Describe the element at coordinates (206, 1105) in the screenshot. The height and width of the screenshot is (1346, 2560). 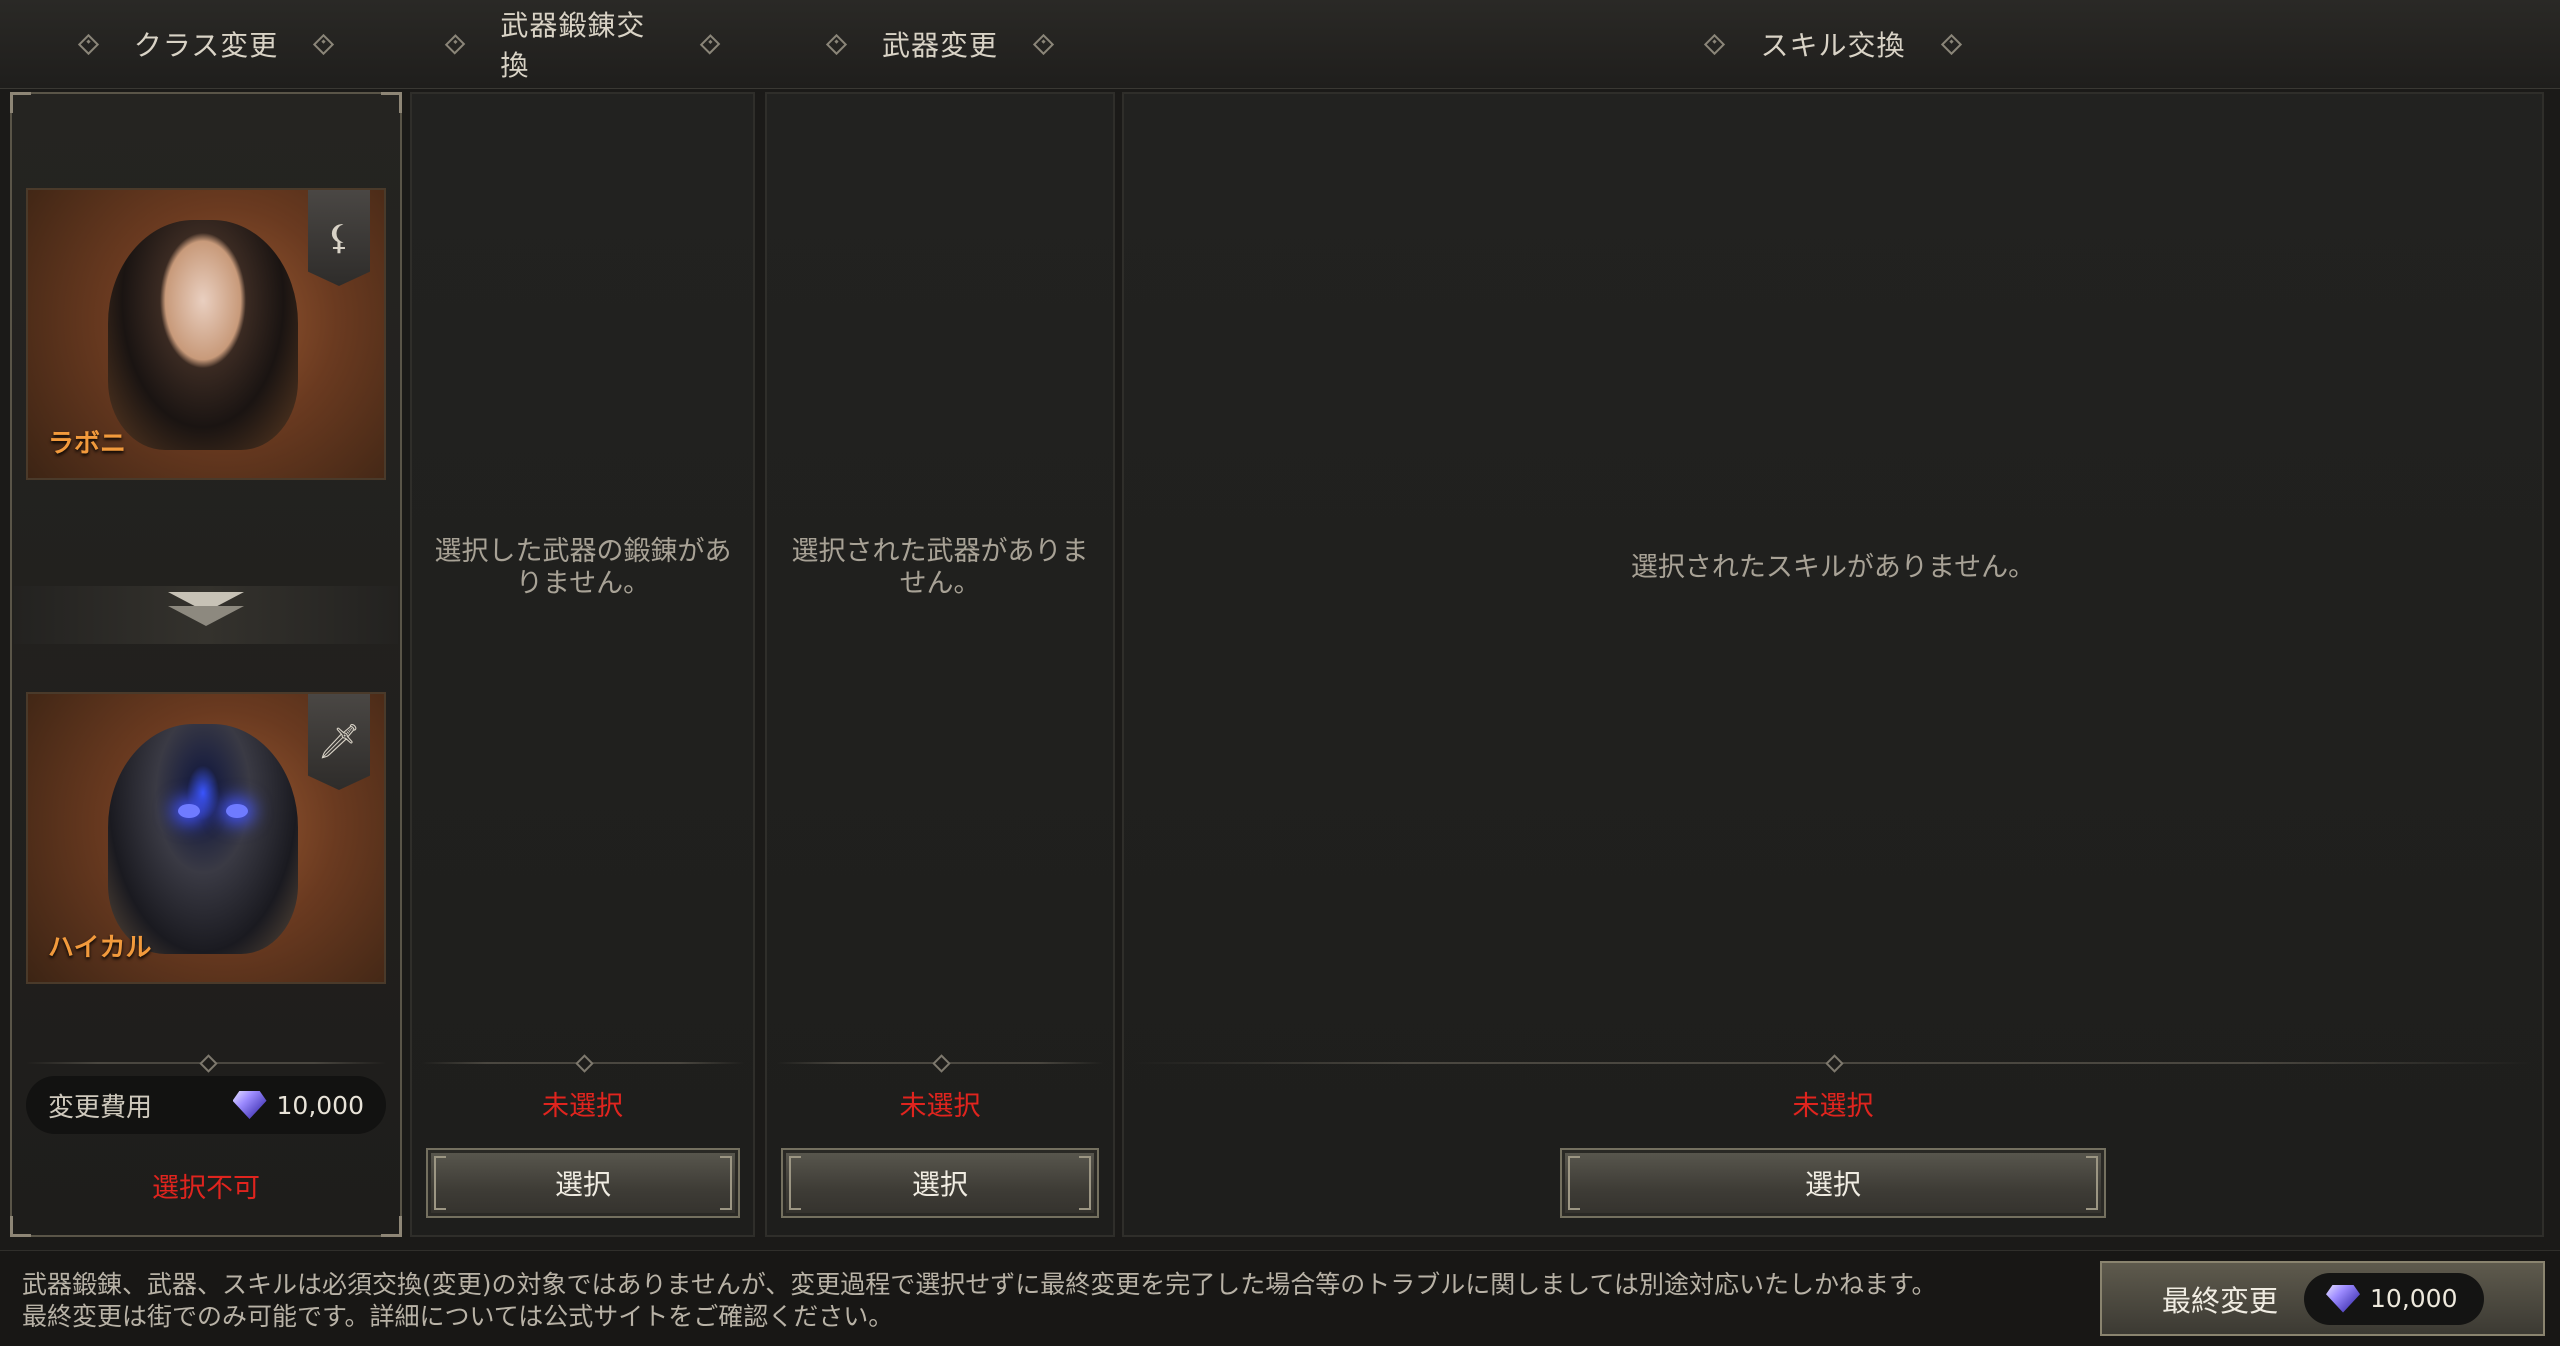
I see `change-cost: 変更費用 10,000` at that location.